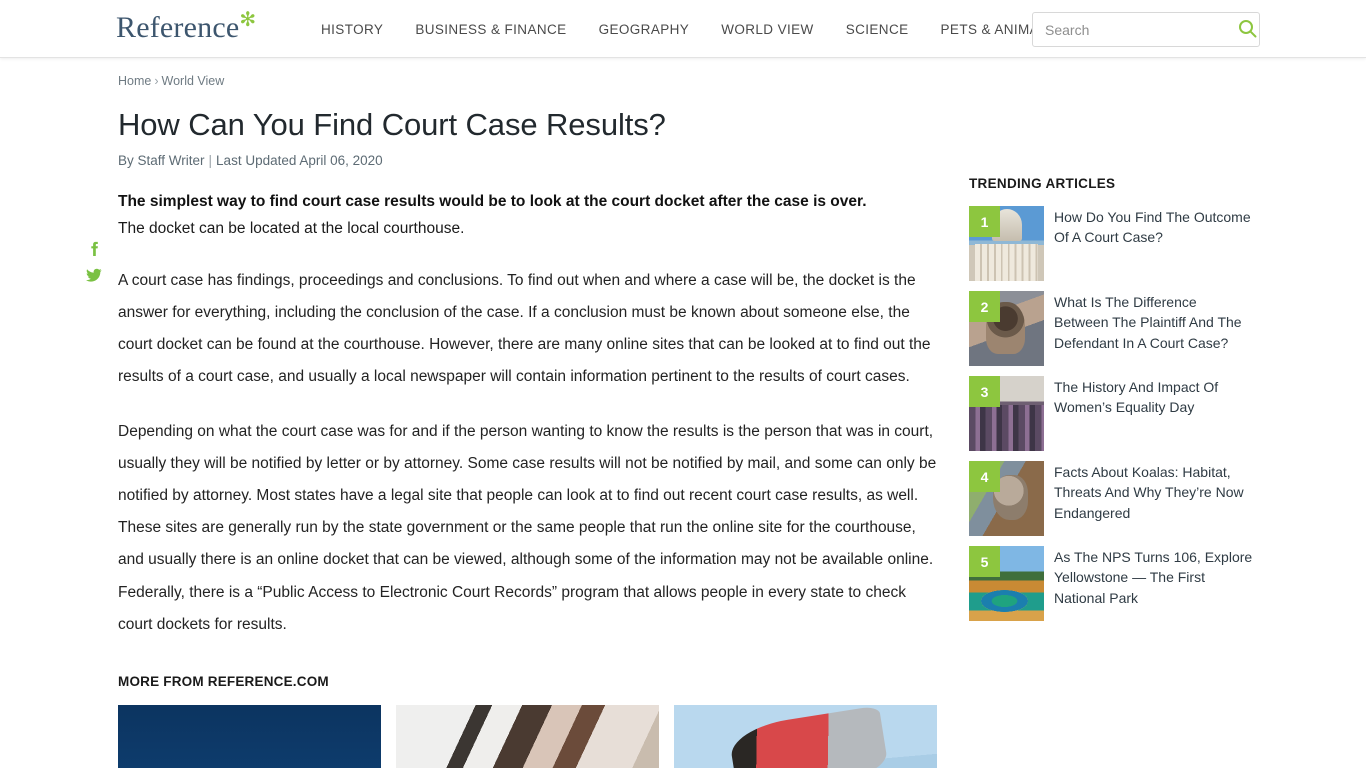  What do you see at coordinates (984, 306) in the screenshot?
I see `trending-rank-badge-2: 2` at bounding box center [984, 306].